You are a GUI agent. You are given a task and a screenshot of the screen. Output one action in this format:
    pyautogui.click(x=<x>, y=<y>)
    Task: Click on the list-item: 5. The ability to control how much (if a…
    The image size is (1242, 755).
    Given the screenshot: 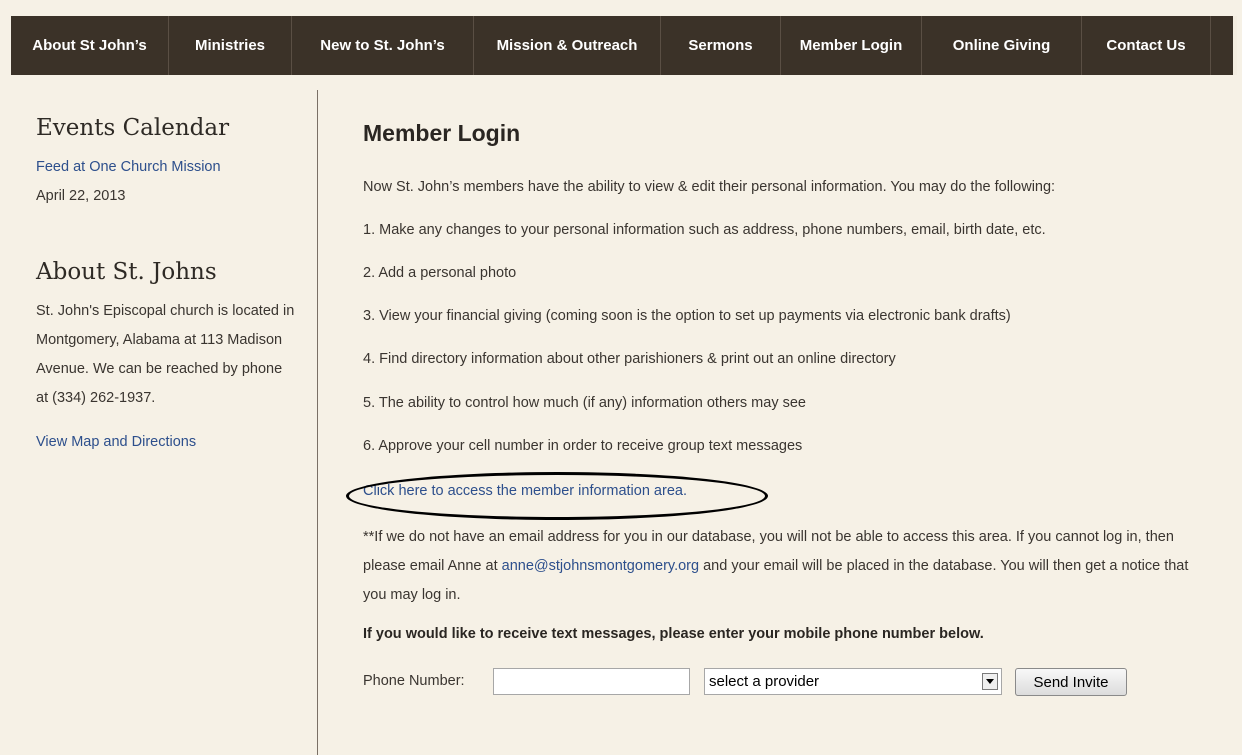 What is the action you would take?
    pyautogui.click(x=584, y=403)
    